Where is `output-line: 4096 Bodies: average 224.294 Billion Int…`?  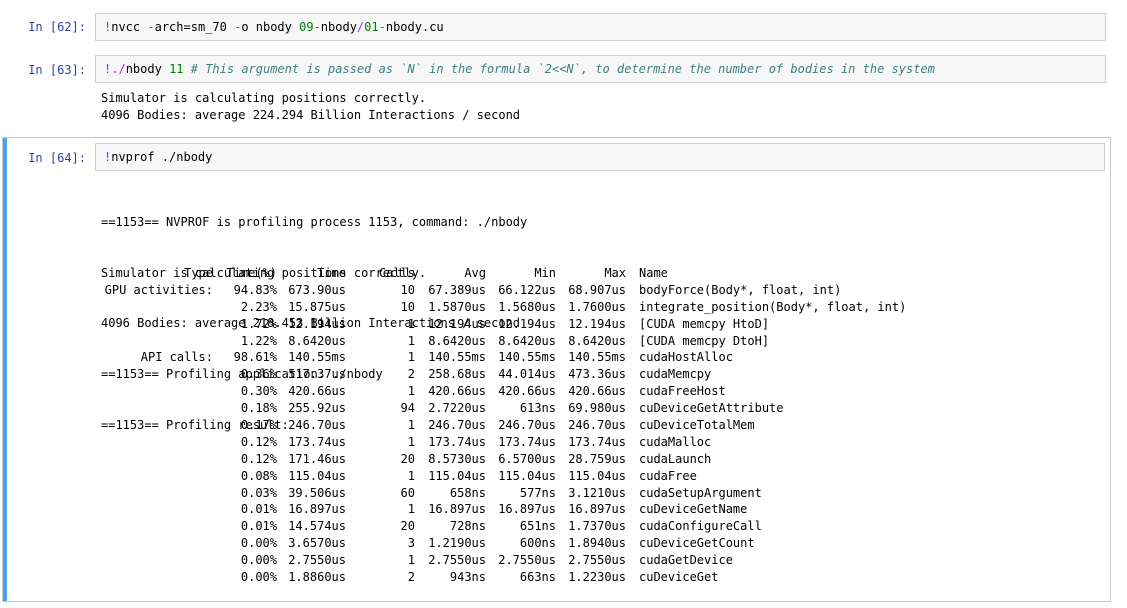 output-line: 4096 Bodies: average 224.294 Billion Int… is located at coordinates (311, 114).